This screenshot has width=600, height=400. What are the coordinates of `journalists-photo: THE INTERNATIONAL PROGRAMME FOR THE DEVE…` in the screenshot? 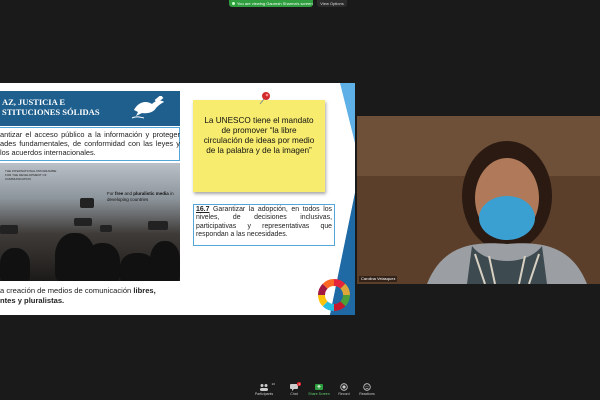 It's located at (90, 222).